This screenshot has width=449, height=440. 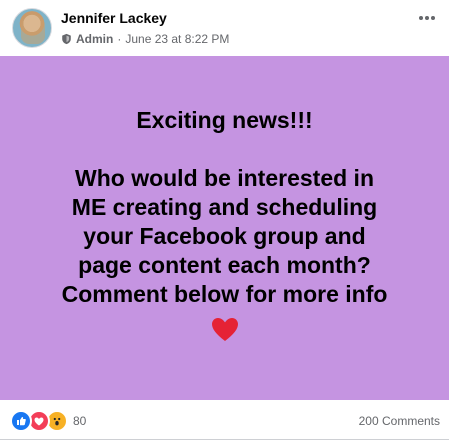 I want to click on author-avatar, so click(x=32, y=28).